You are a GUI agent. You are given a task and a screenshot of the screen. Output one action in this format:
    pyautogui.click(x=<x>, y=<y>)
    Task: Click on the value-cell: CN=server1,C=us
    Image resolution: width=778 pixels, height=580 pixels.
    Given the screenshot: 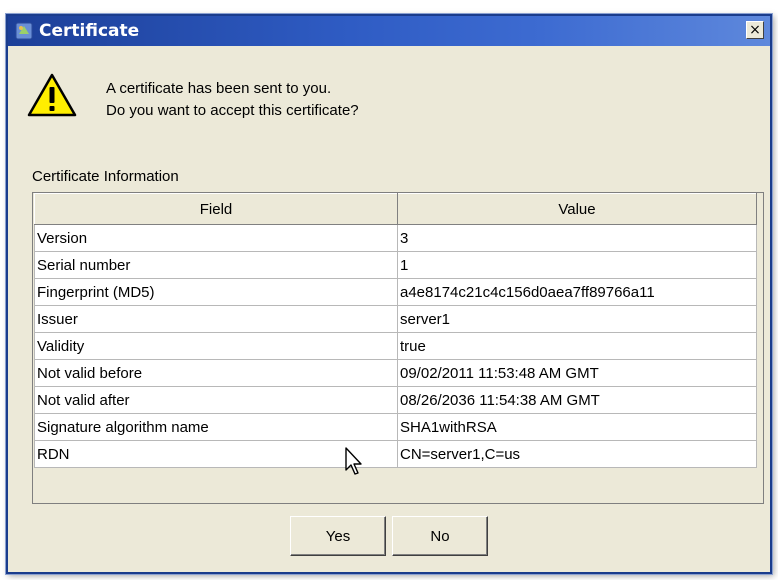 What is the action you would take?
    pyautogui.click(x=577, y=454)
    